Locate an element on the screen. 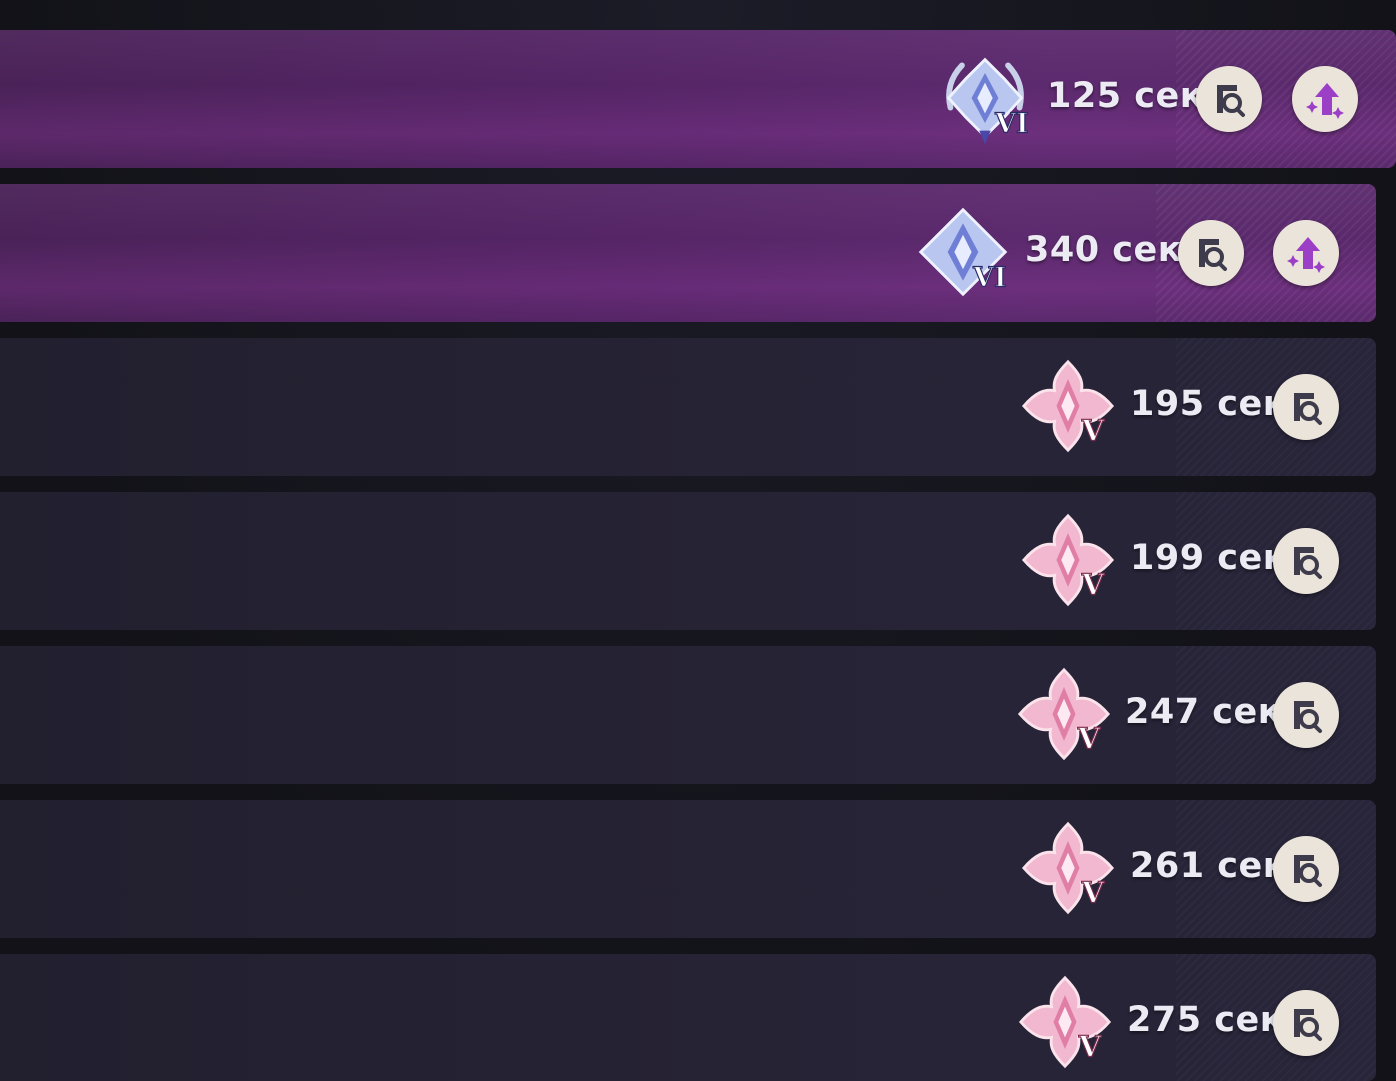 Image resolution: width=1396 pixels, height=1081 pixels. silver-medal-icon: VI is located at coordinates (963, 252).